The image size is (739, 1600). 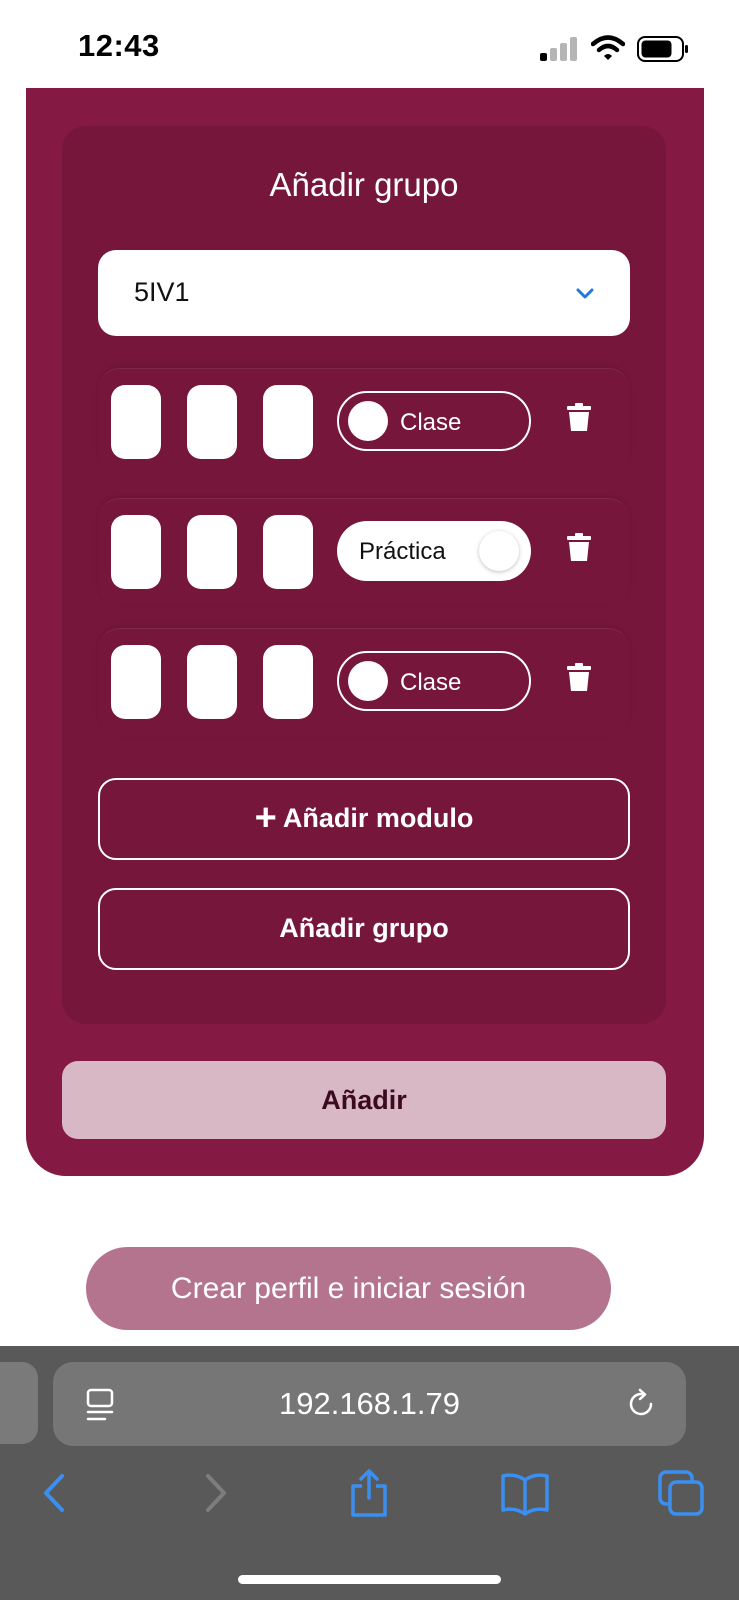 I want to click on plus-icon: +, so click(x=265, y=818).